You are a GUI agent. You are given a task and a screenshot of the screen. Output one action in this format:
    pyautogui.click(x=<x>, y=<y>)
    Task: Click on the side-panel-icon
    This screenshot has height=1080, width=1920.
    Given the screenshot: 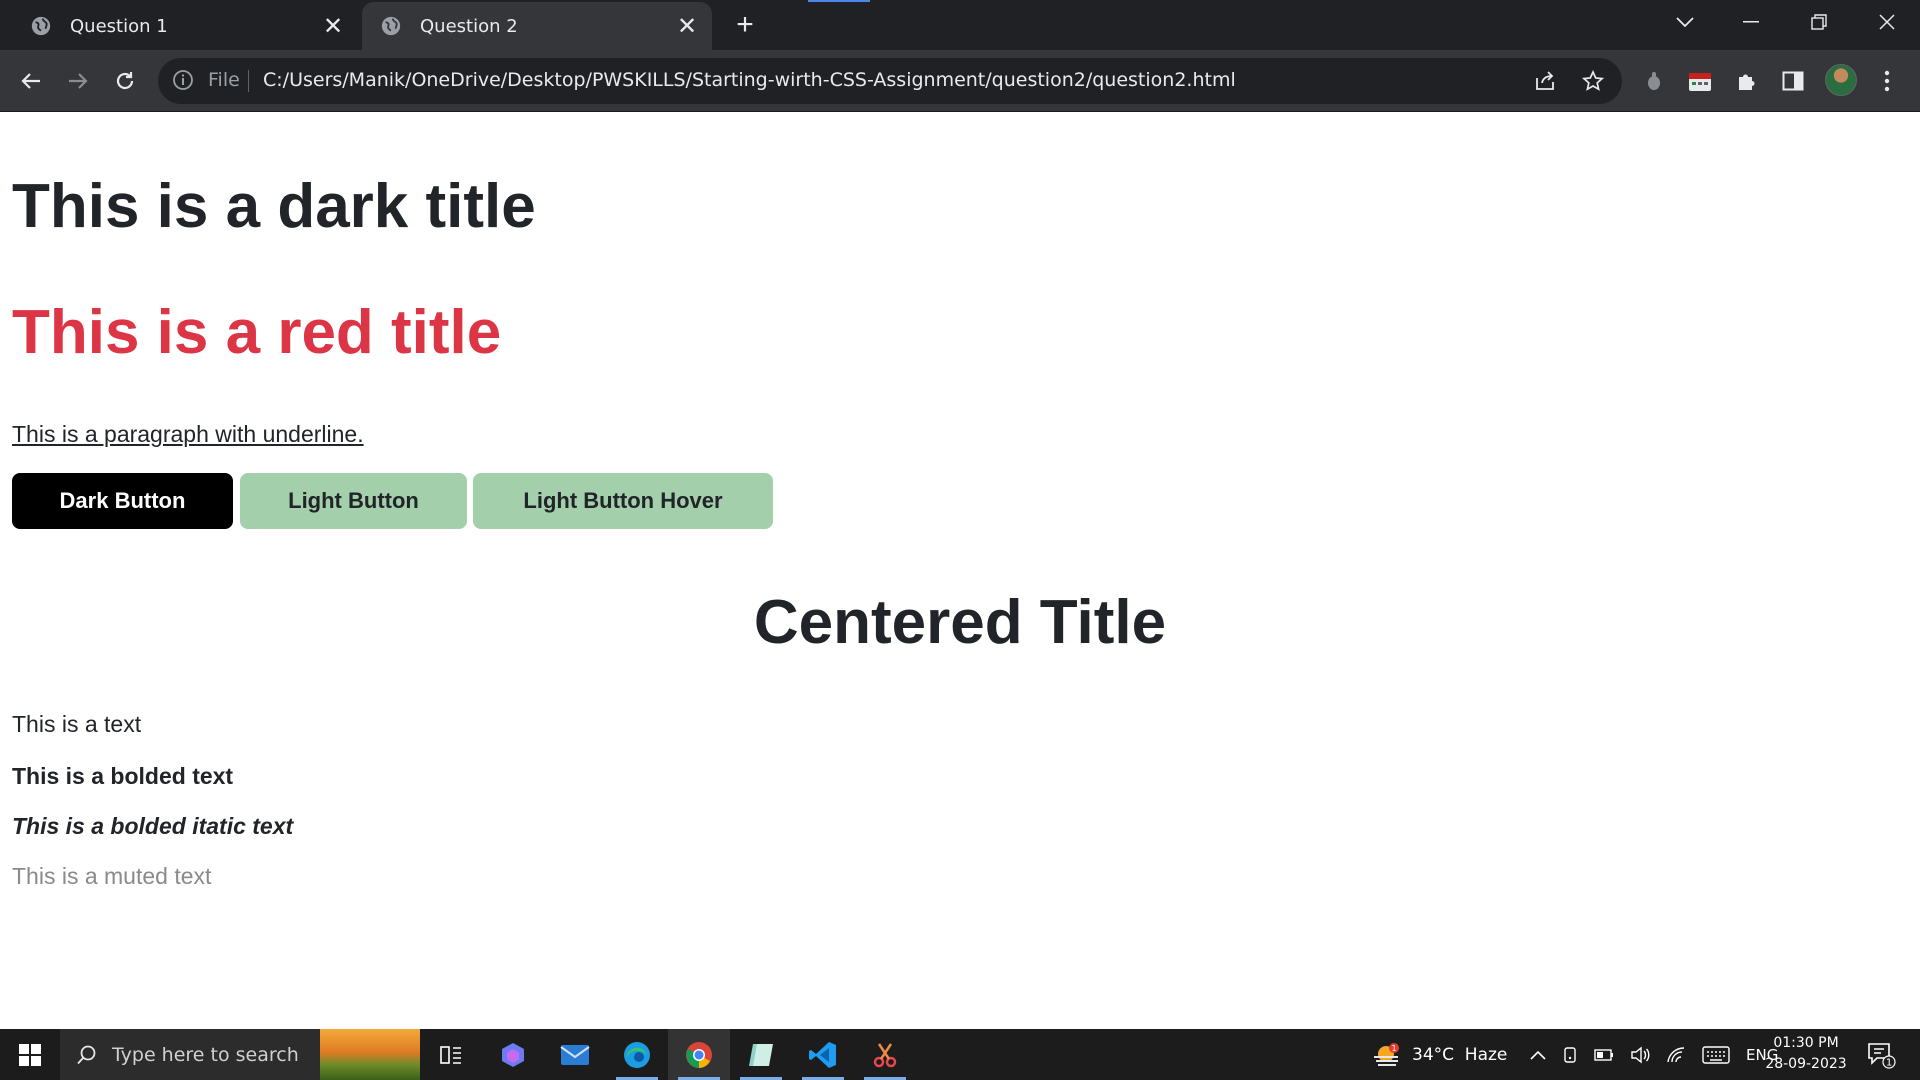 What is the action you would take?
    pyautogui.click(x=1793, y=81)
    